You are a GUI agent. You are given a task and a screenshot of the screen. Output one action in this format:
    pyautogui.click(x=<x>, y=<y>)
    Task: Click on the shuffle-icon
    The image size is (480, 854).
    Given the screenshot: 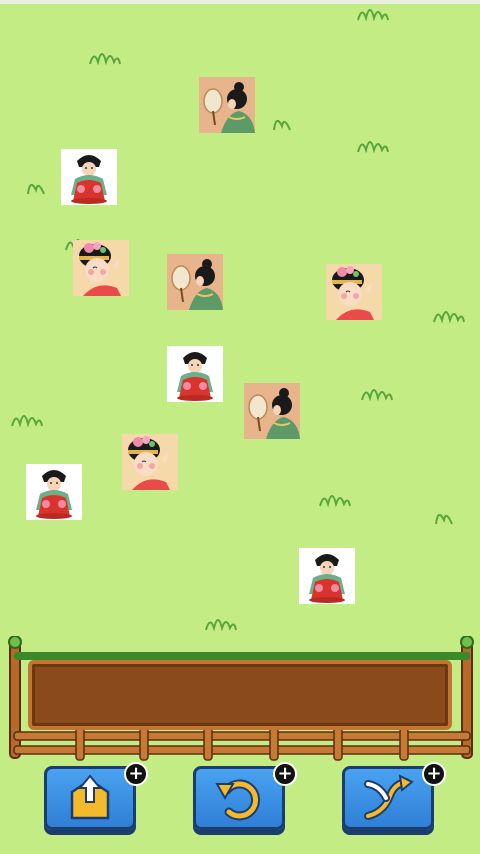 What is the action you would take?
    pyautogui.click(x=389, y=797)
    